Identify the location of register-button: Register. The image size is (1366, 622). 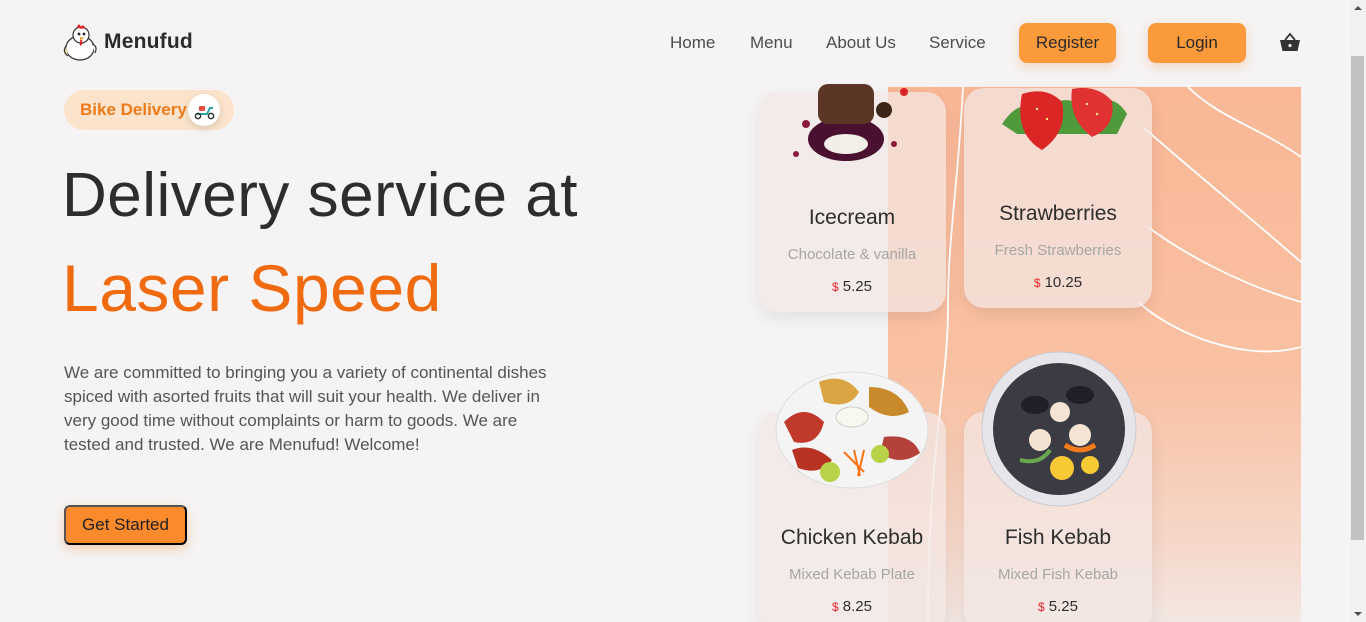
(1067, 43).